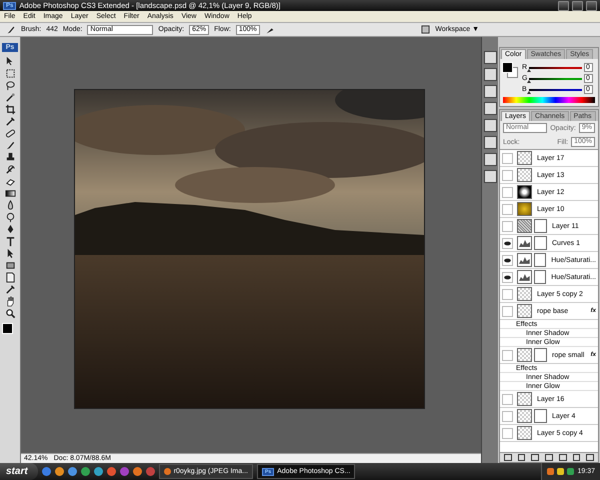  I want to click on zoom-tool-icon, so click(10, 313).